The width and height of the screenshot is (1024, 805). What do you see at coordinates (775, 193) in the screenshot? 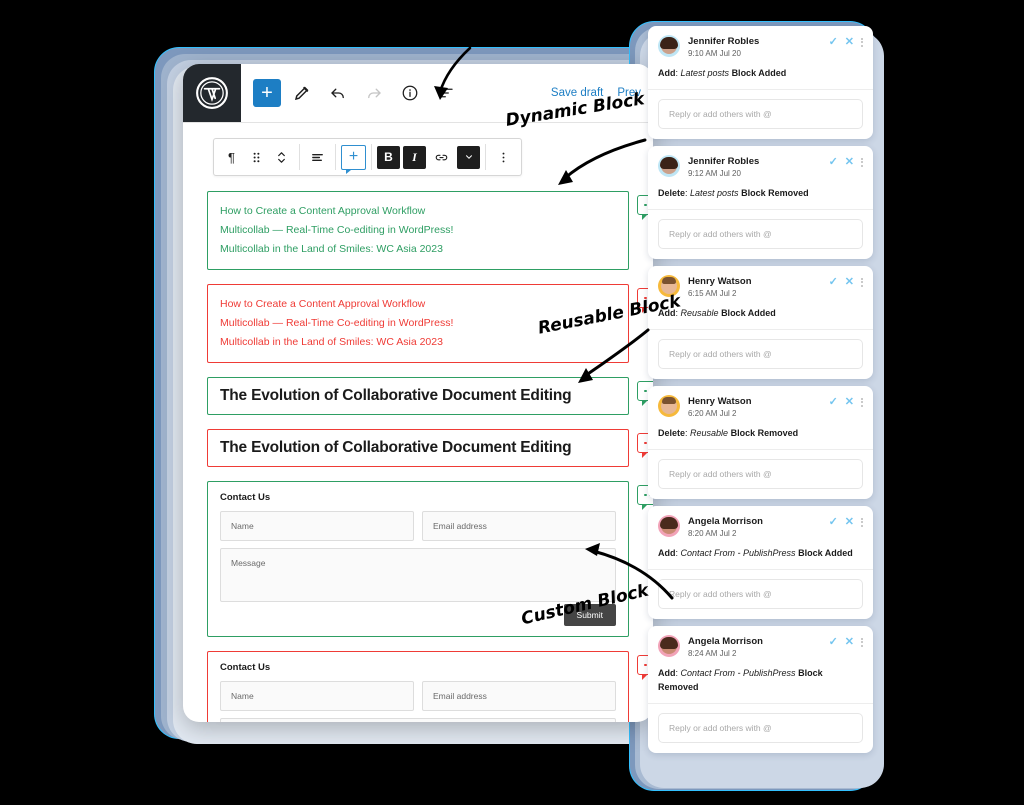
I see `comment-result: Block Removed` at bounding box center [775, 193].